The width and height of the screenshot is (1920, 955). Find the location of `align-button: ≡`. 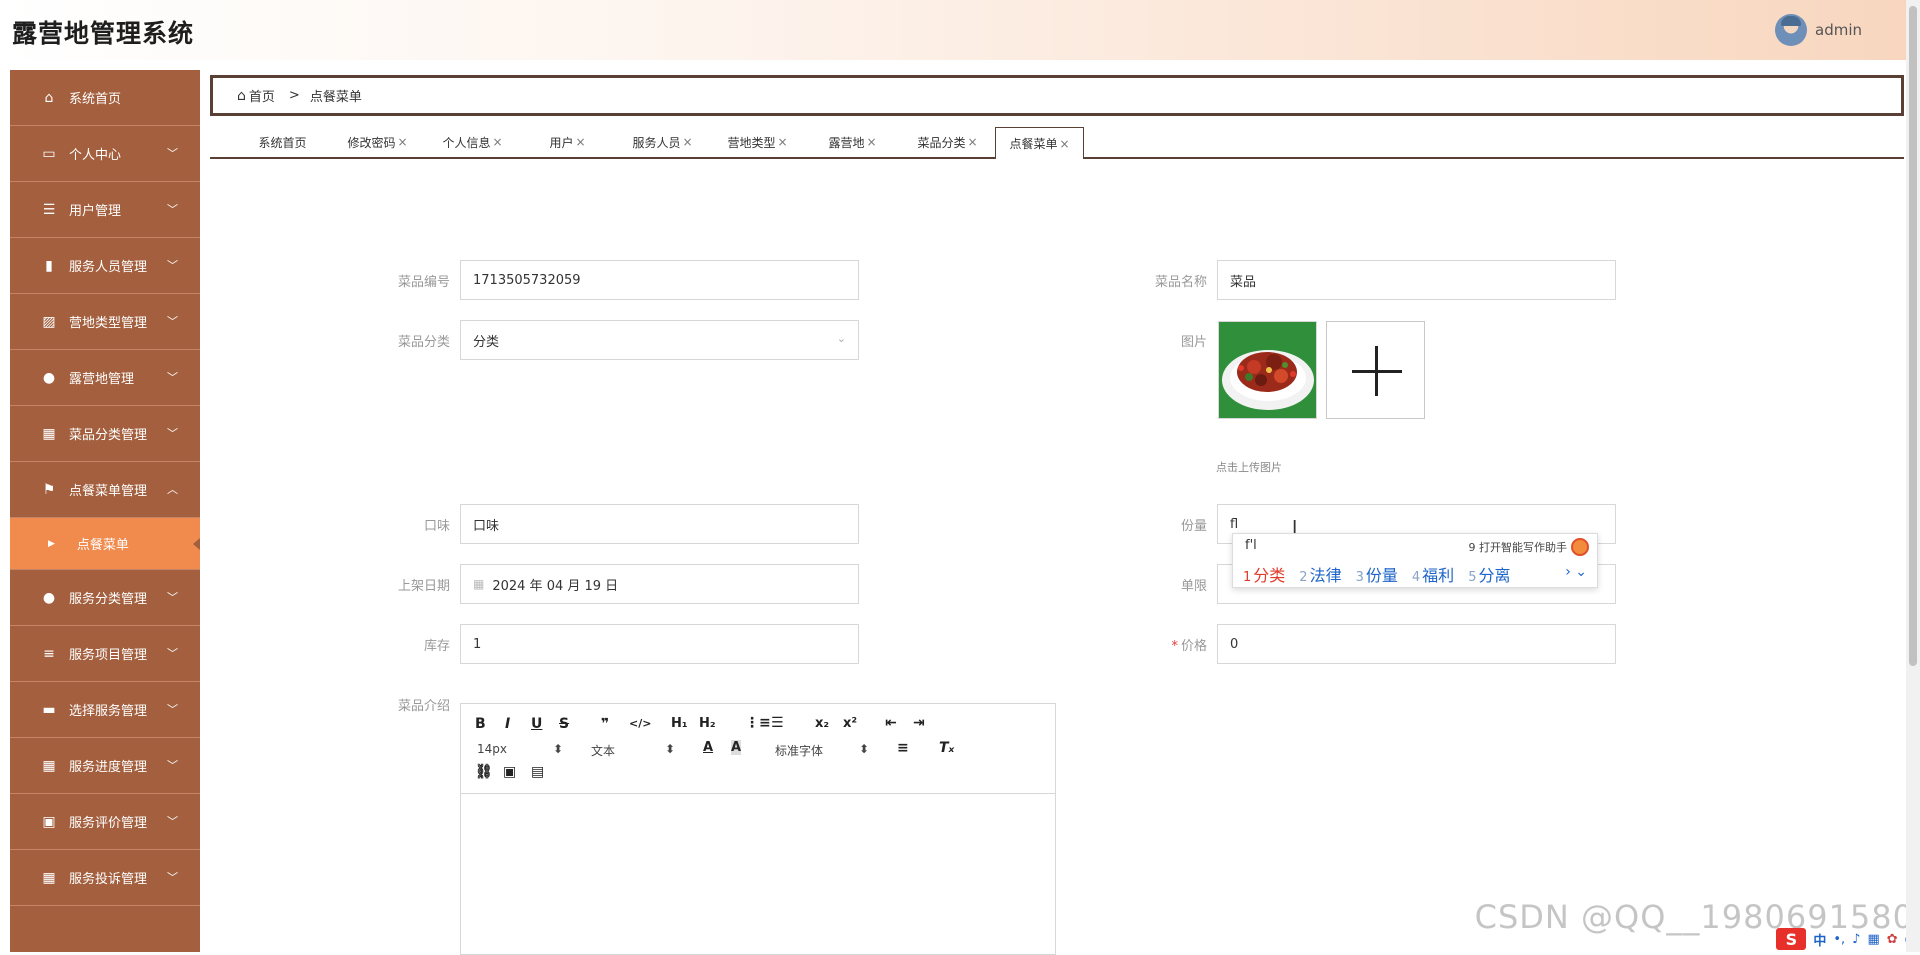

align-button: ≡ is located at coordinates (903, 748).